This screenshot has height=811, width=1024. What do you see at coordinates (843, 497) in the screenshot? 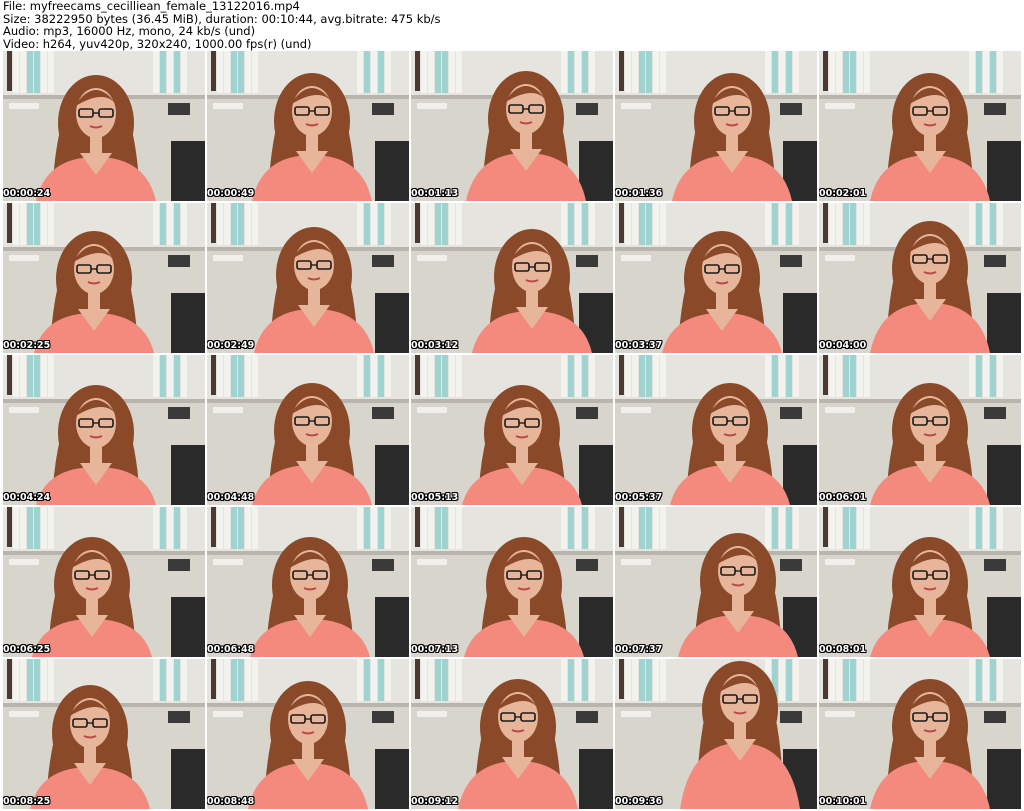
I see `frame-timestamp: 00:06:01` at bounding box center [843, 497].